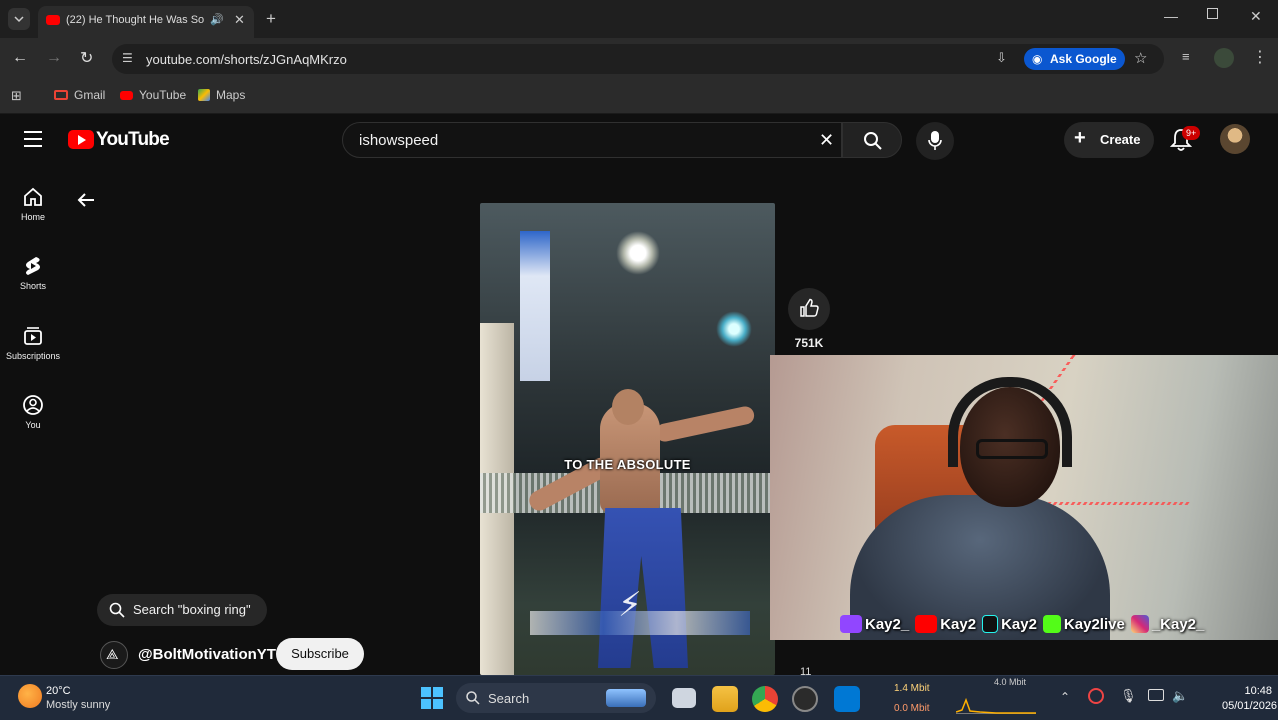  Describe the element at coordinates (114, 655) in the screenshot. I see `channel-avatar: ⟁` at that location.